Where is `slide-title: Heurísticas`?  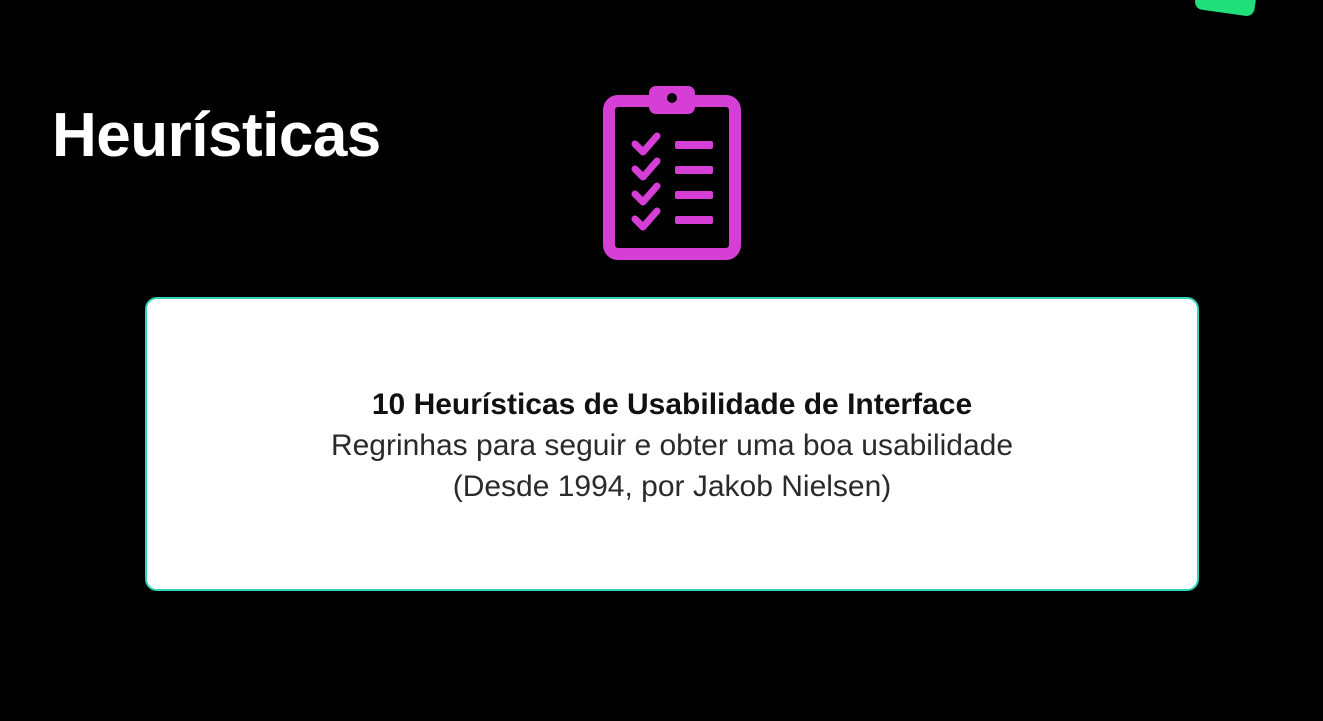 slide-title: Heurísticas is located at coordinates (216, 135).